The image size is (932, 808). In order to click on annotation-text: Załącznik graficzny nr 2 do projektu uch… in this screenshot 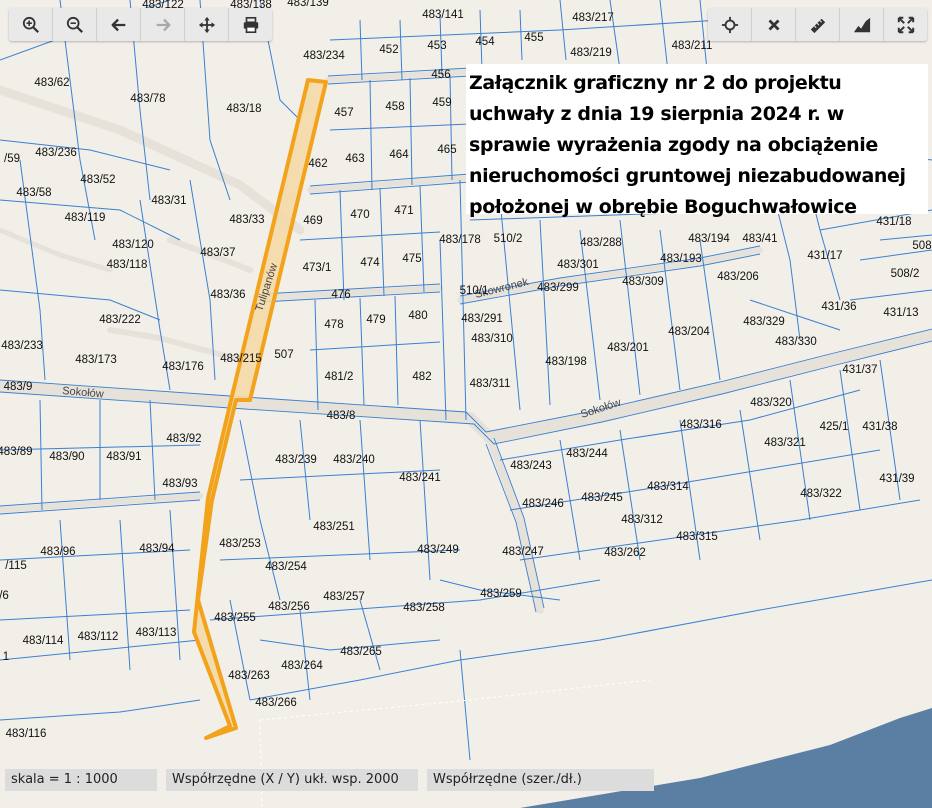, I will do `click(687, 145)`.